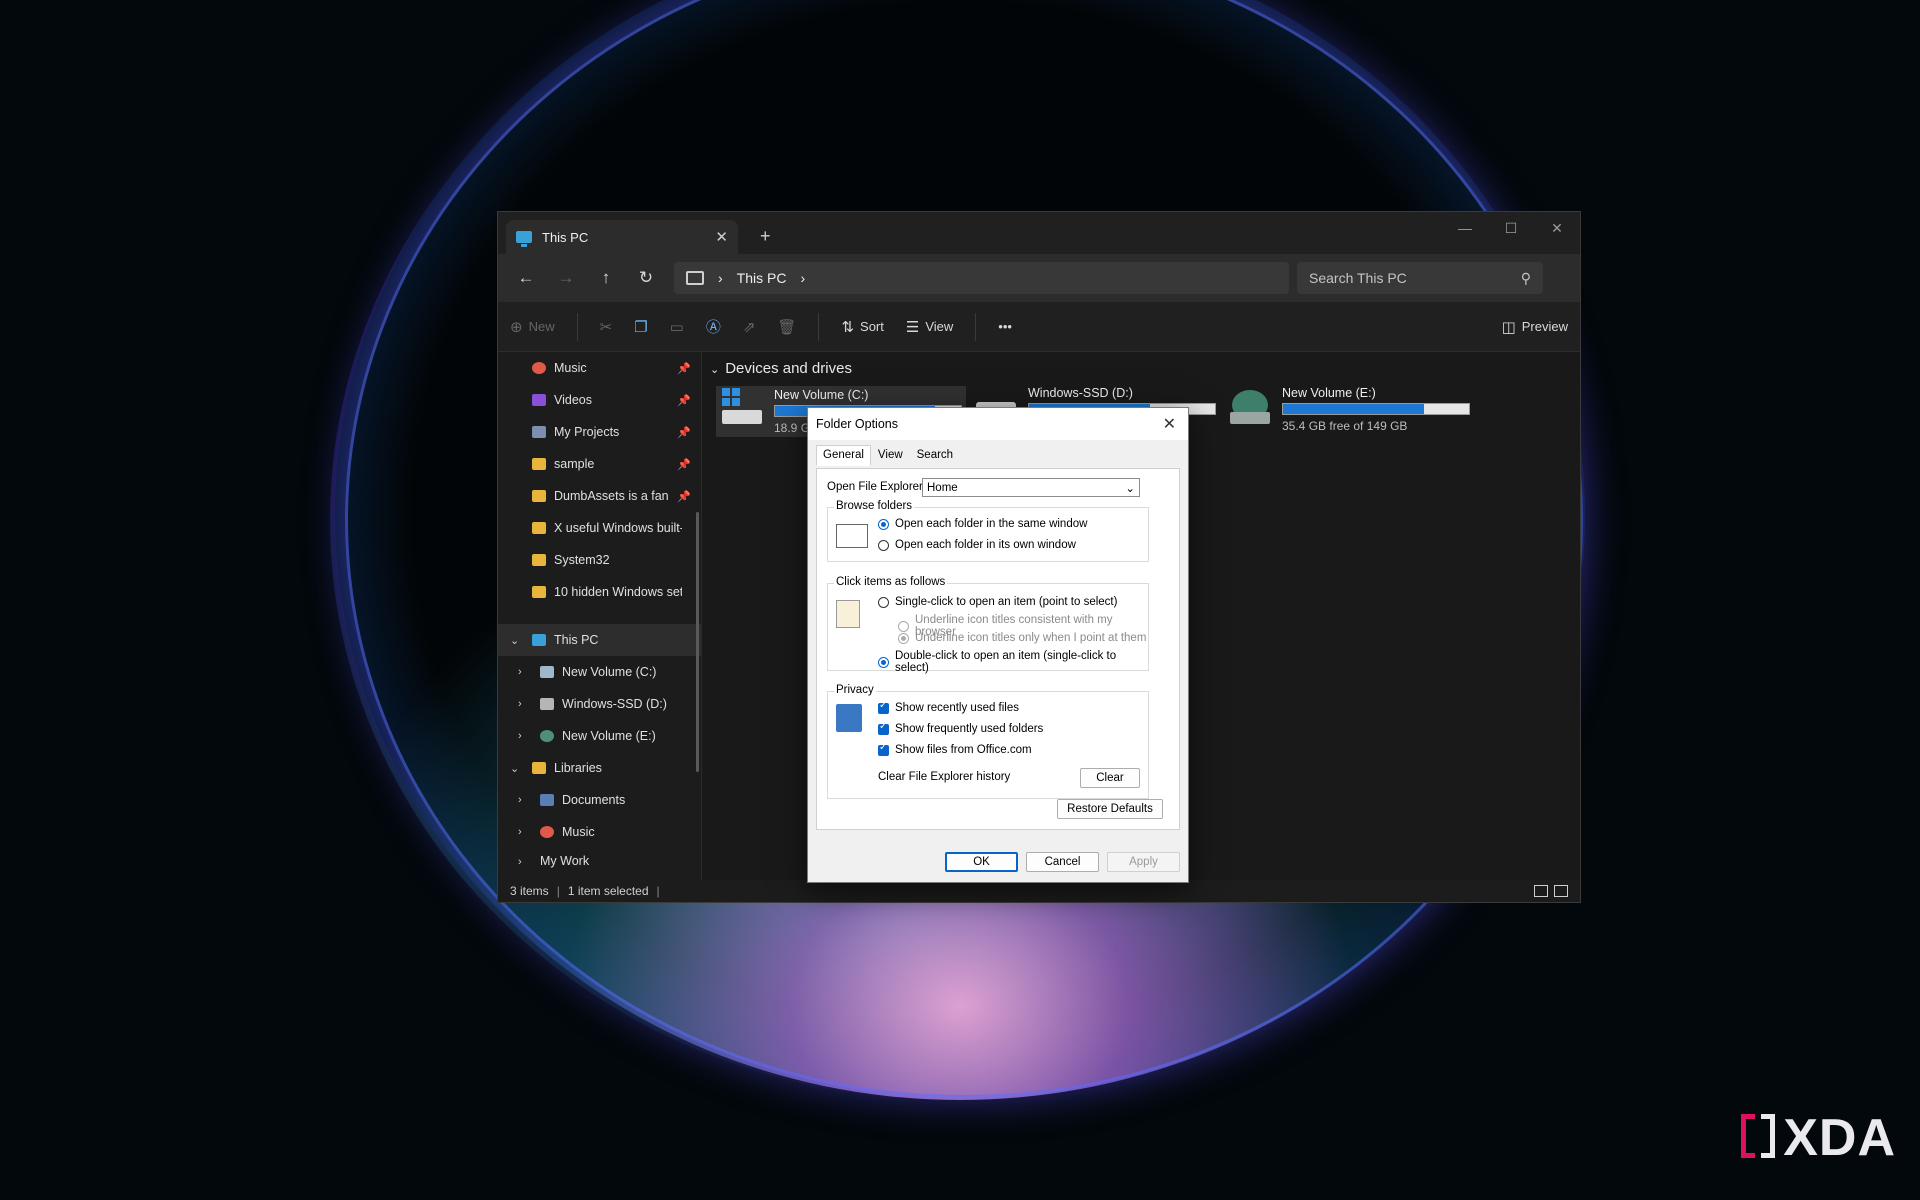 Image resolution: width=1920 pixels, height=1200 pixels. I want to click on office-files-option: Show files from Office.com, so click(955, 749).